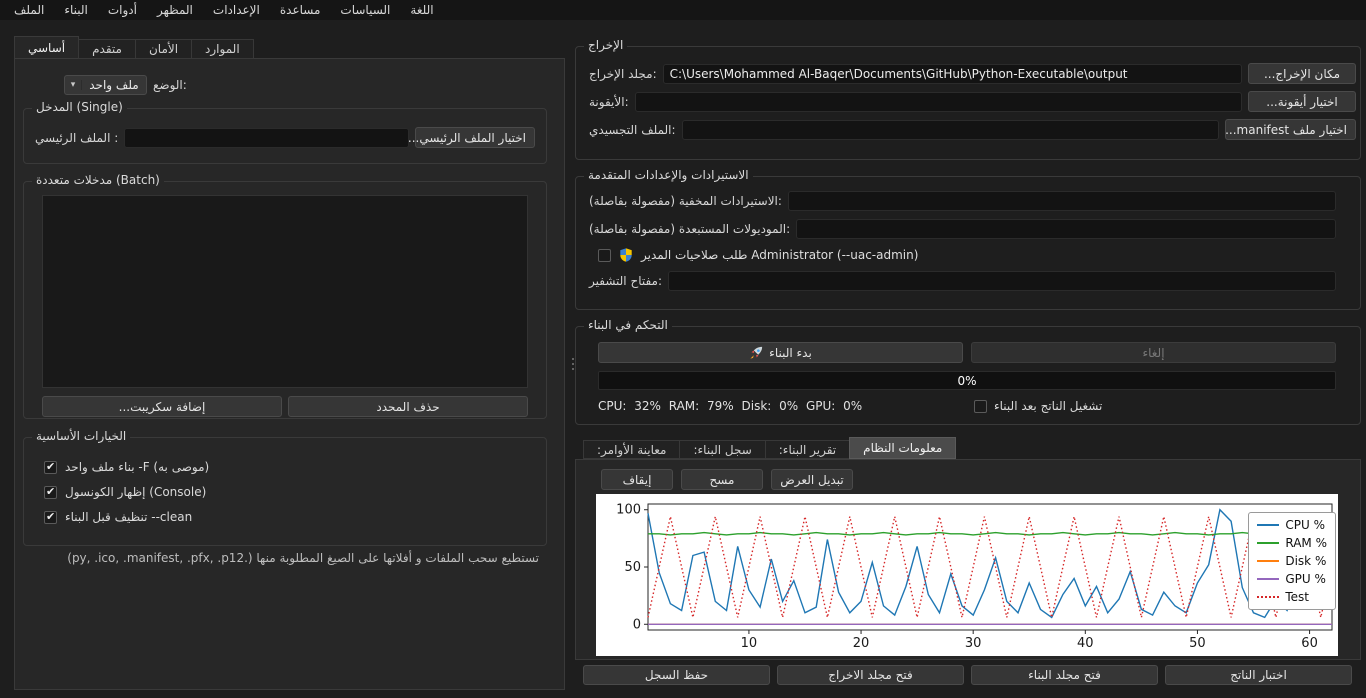 This screenshot has width=1366, height=698. What do you see at coordinates (50, 492) in the screenshot?
I see `console-checkbox` at bounding box center [50, 492].